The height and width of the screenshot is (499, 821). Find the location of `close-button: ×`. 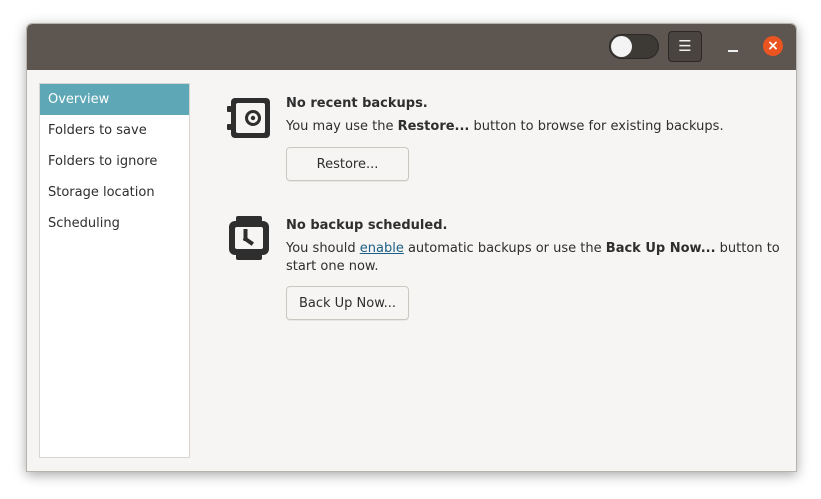

close-button: × is located at coordinates (773, 46).